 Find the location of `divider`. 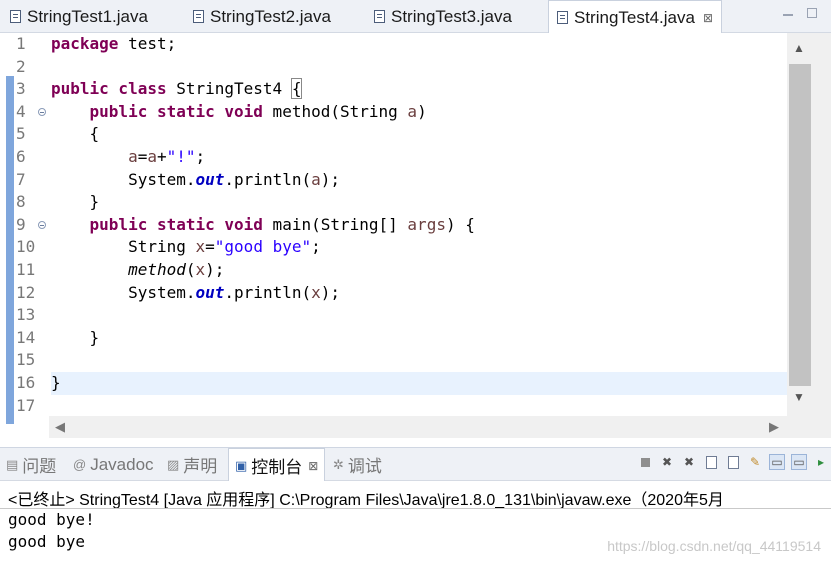

divider is located at coordinates (415, 508).